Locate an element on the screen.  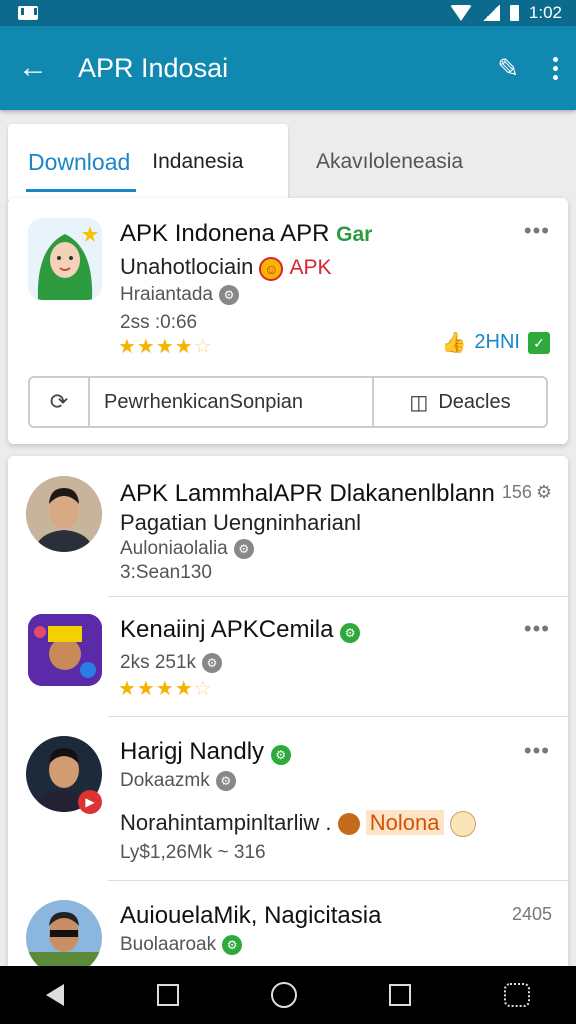
list-item-meta: Dokaazmk ⚙ is located at coordinates (178, 781).